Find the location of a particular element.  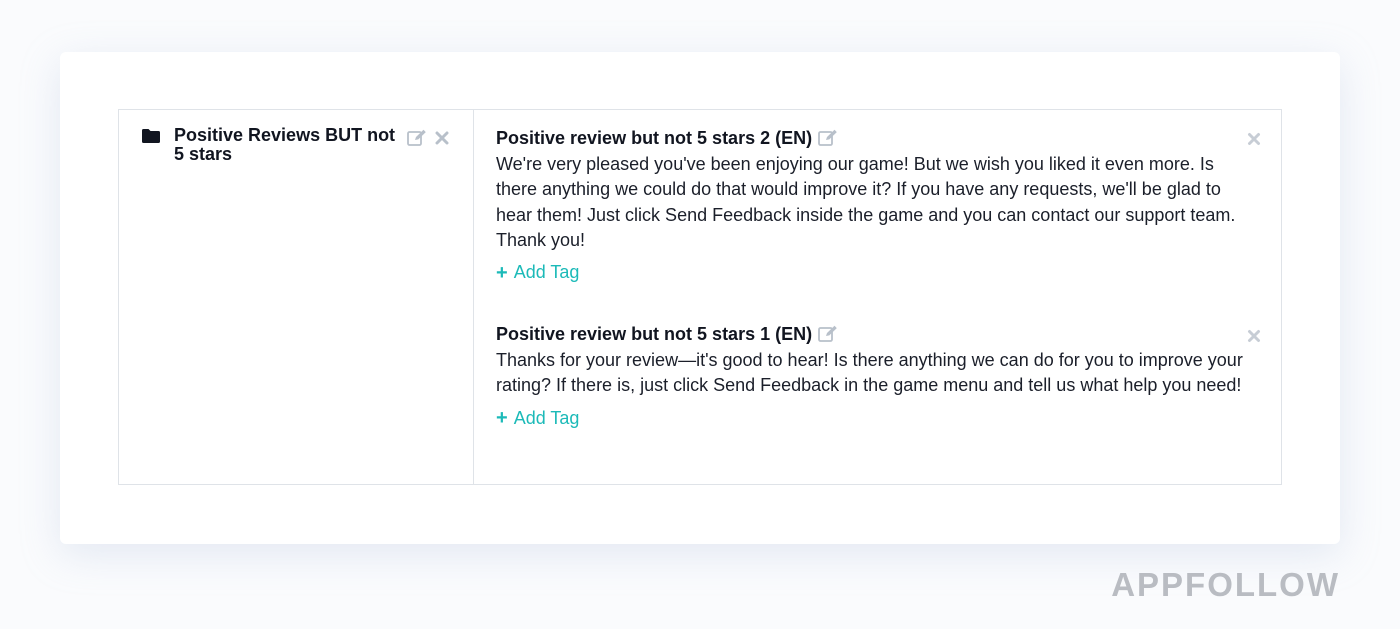

template-title: Positive review but not 5 stars 1 (EN) is located at coordinates (654, 334).